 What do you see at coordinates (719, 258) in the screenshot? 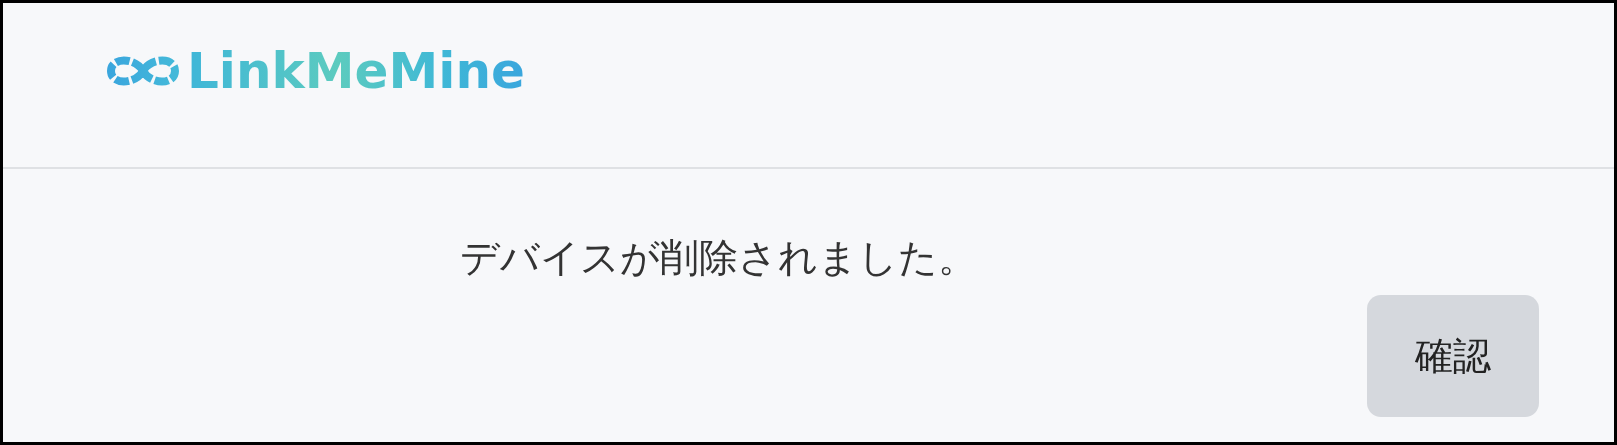
I see `message-text: デバイスが削除されました。` at bounding box center [719, 258].